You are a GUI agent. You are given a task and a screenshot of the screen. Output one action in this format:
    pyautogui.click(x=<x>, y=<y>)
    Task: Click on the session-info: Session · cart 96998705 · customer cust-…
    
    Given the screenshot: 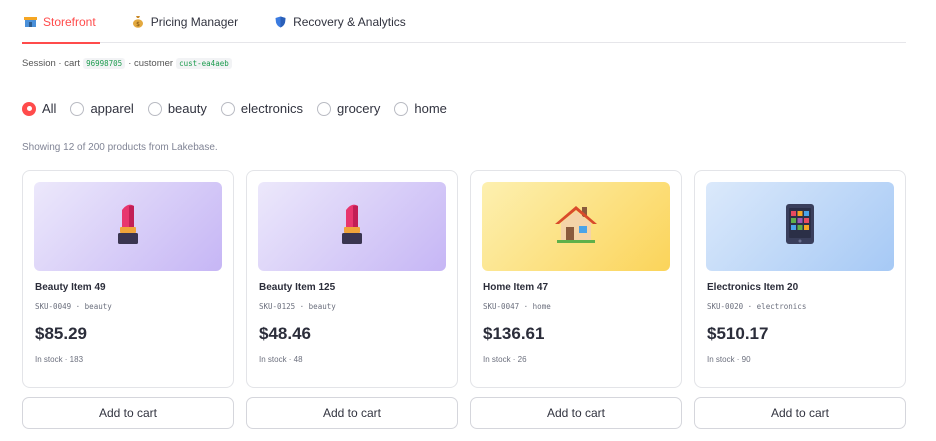 What is the action you would take?
    pyautogui.click(x=128, y=63)
    